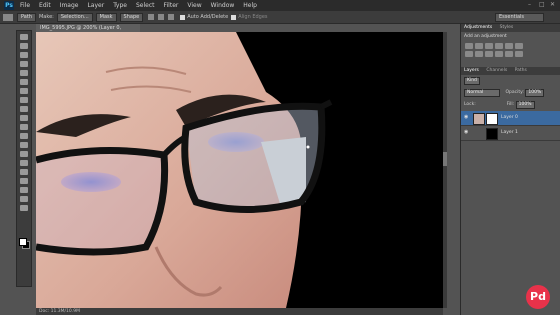  I want to click on photo-filter-icon, so click(489, 54).